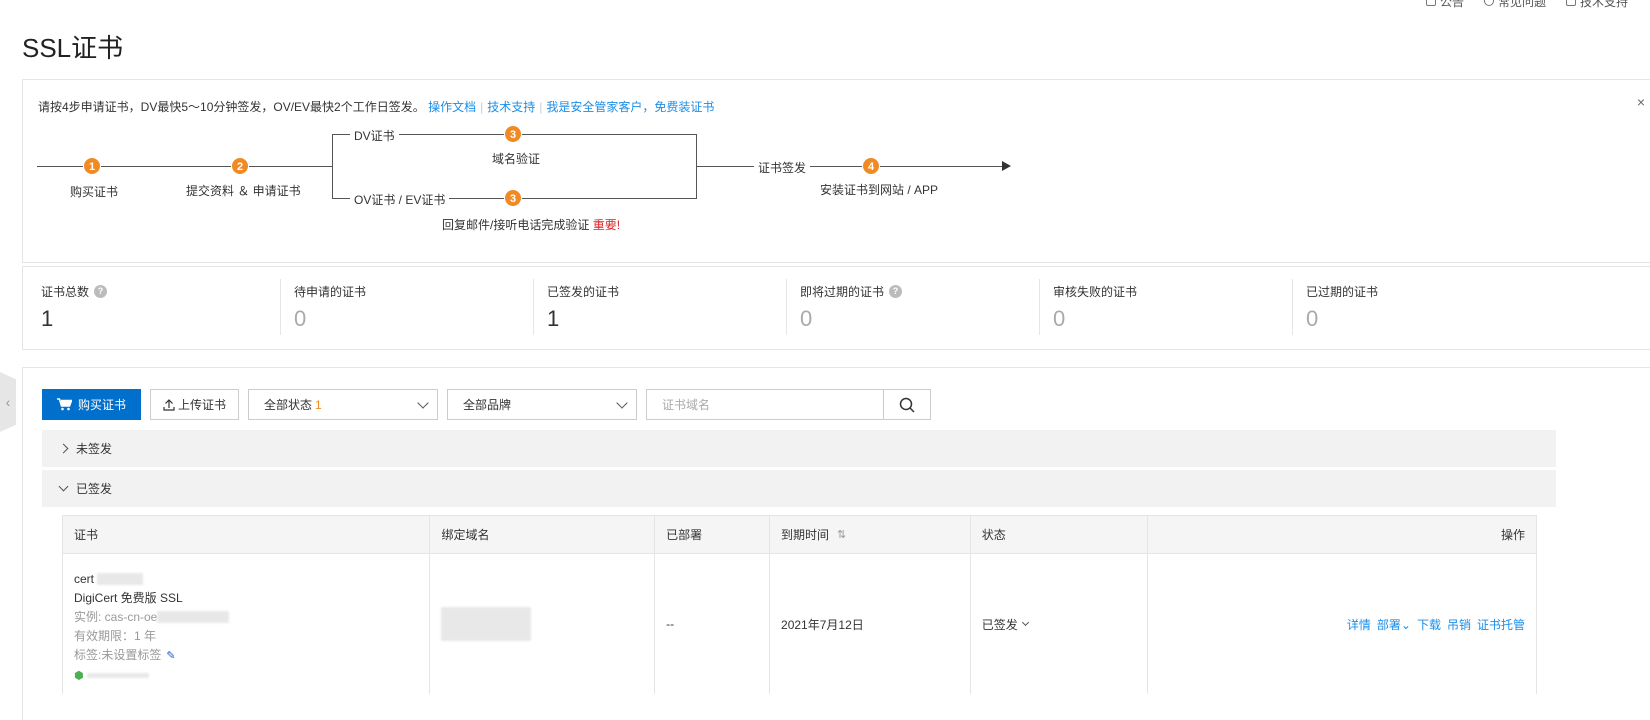 This screenshot has height=720, width=1650. What do you see at coordinates (849, 166) in the screenshot?
I see `flow-line` at bounding box center [849, 166].